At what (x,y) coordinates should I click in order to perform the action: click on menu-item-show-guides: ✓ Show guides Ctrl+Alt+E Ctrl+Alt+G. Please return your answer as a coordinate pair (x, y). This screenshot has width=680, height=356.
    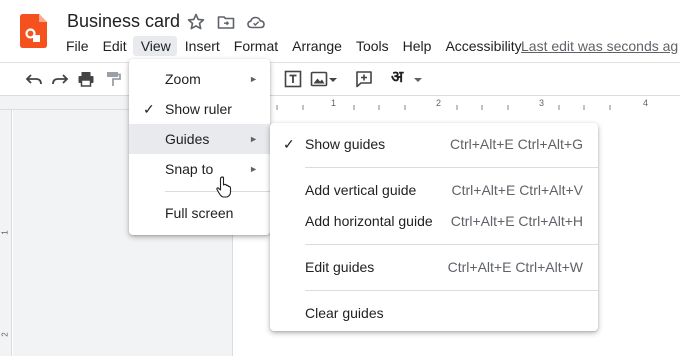
    Looking at the image, I should click on (434, 144).